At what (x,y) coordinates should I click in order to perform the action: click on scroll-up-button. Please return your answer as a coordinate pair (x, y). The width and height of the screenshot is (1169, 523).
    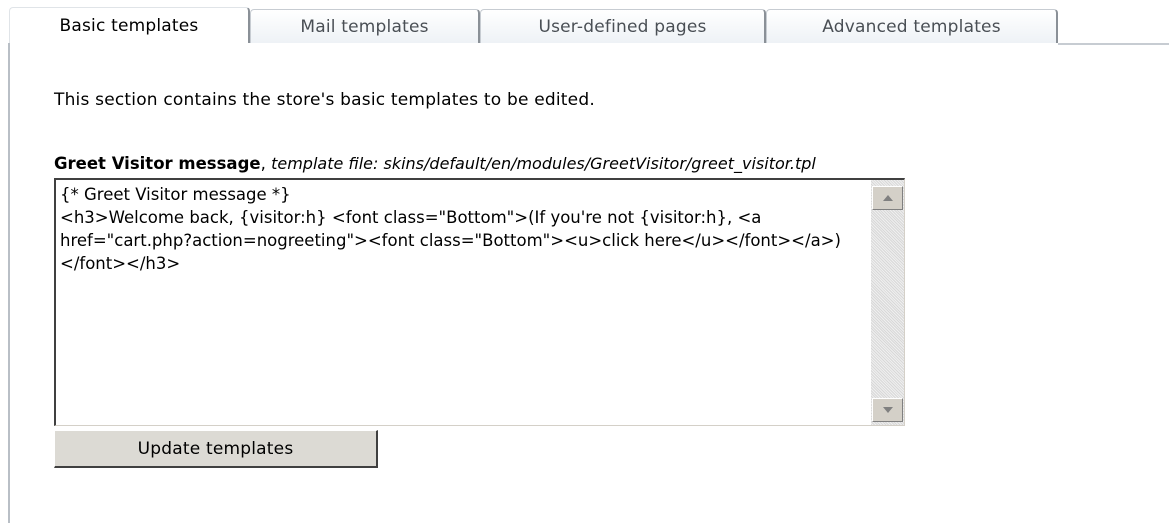
    Looking at the image, I should click on (887, 198).